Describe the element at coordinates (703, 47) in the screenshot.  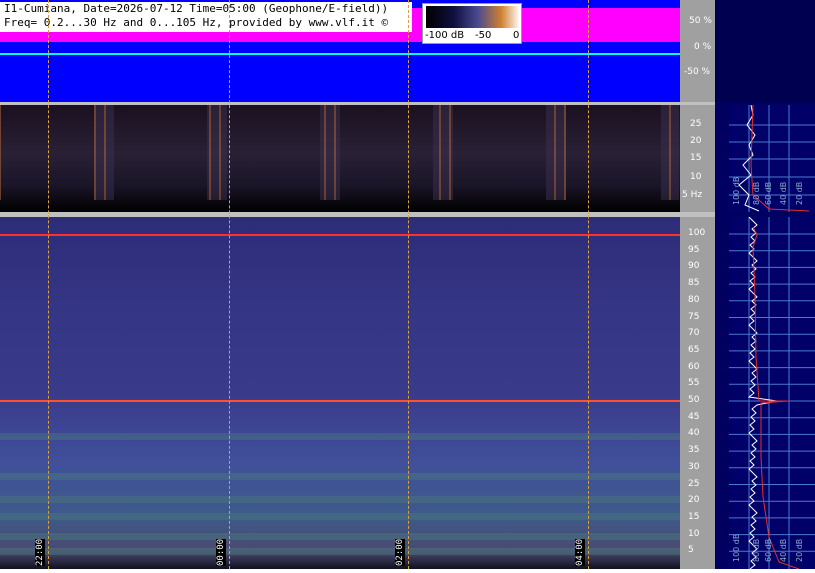
I see `level-tick-0: 0 %` at that location.